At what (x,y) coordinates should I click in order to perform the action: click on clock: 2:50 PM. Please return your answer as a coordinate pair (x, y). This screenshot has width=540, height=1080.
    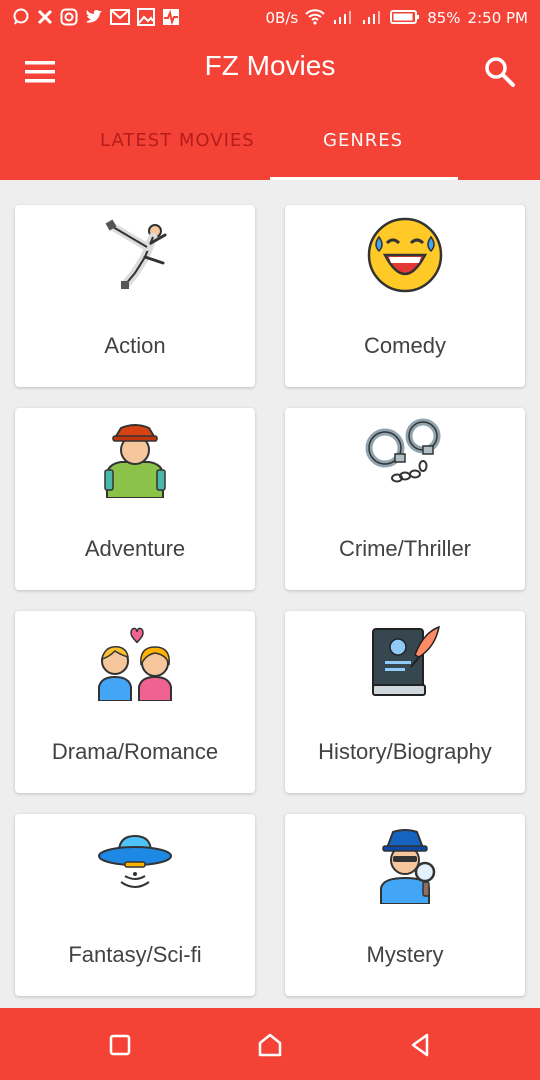
    Looking at the image, I should click on (497, 18).